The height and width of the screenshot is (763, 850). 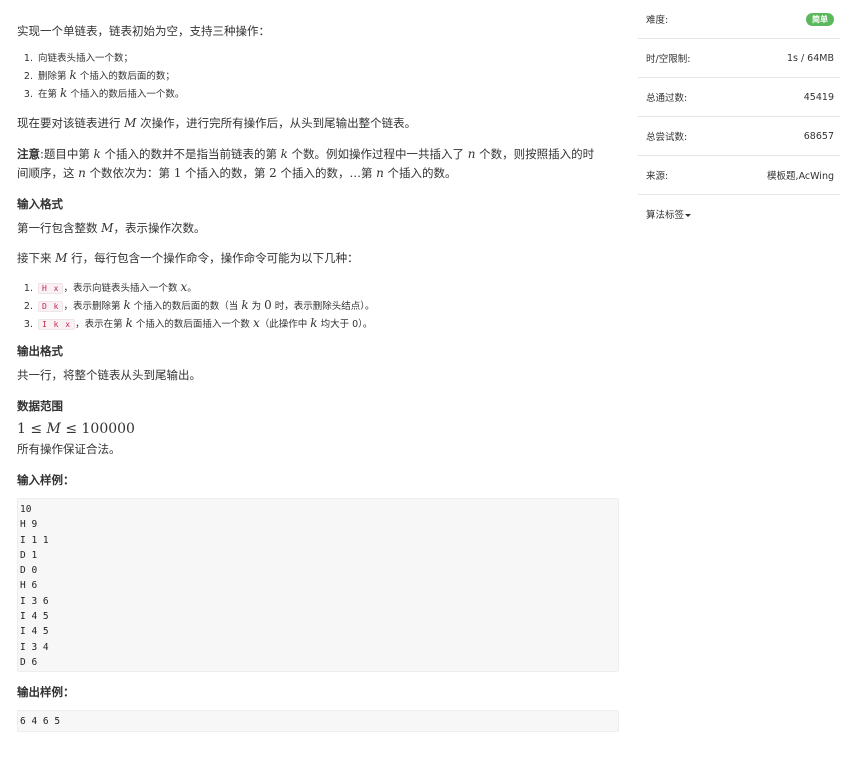 I want to click on passed-row: 总通过数: 45419, so click(x=739, y=97).